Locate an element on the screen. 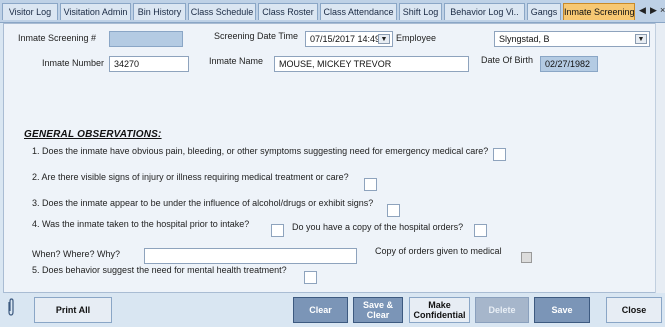 Image resolution: width=665 pixels, height=327 pixels. tab-next-icon: ▶ is located at coordinates (653, 10).